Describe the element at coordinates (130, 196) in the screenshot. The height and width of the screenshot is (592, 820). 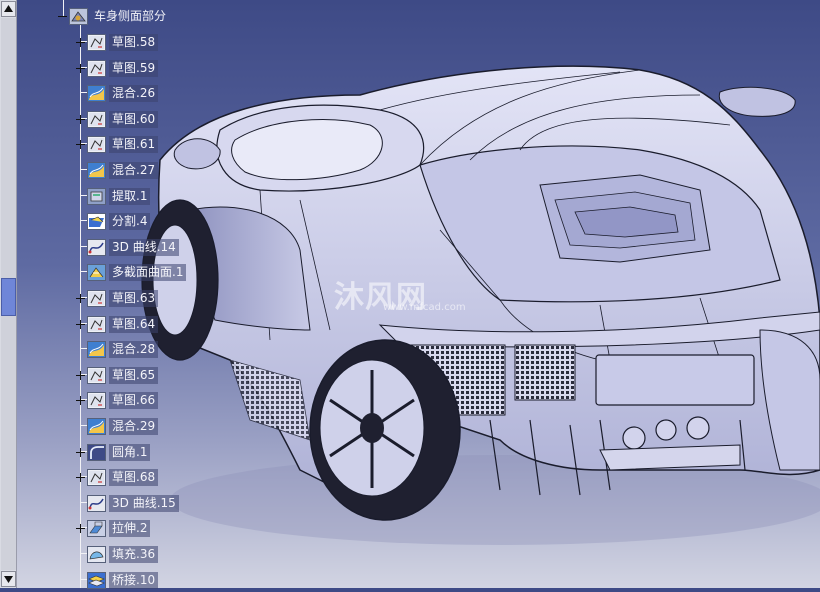
I see `tree-node-label: 提取.1` at that location.